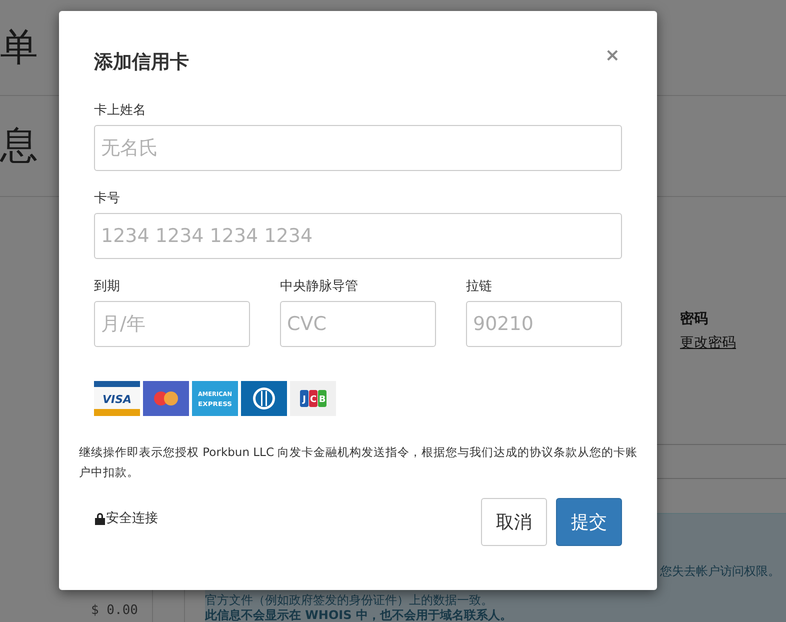 This screenshot has height=622, width=786. What do you see at coordinates (107, 286) in the screenshot?
I see `field-label: 到期` at bounding box center [107, 286].